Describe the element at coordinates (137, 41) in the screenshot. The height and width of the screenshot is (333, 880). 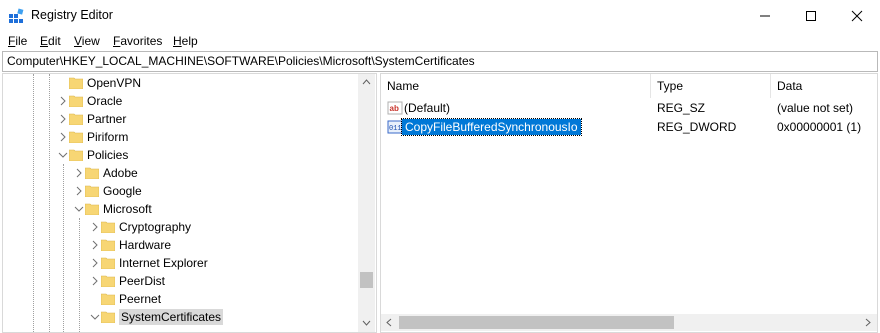
I see `menu-favorites: Favorites` at that location.